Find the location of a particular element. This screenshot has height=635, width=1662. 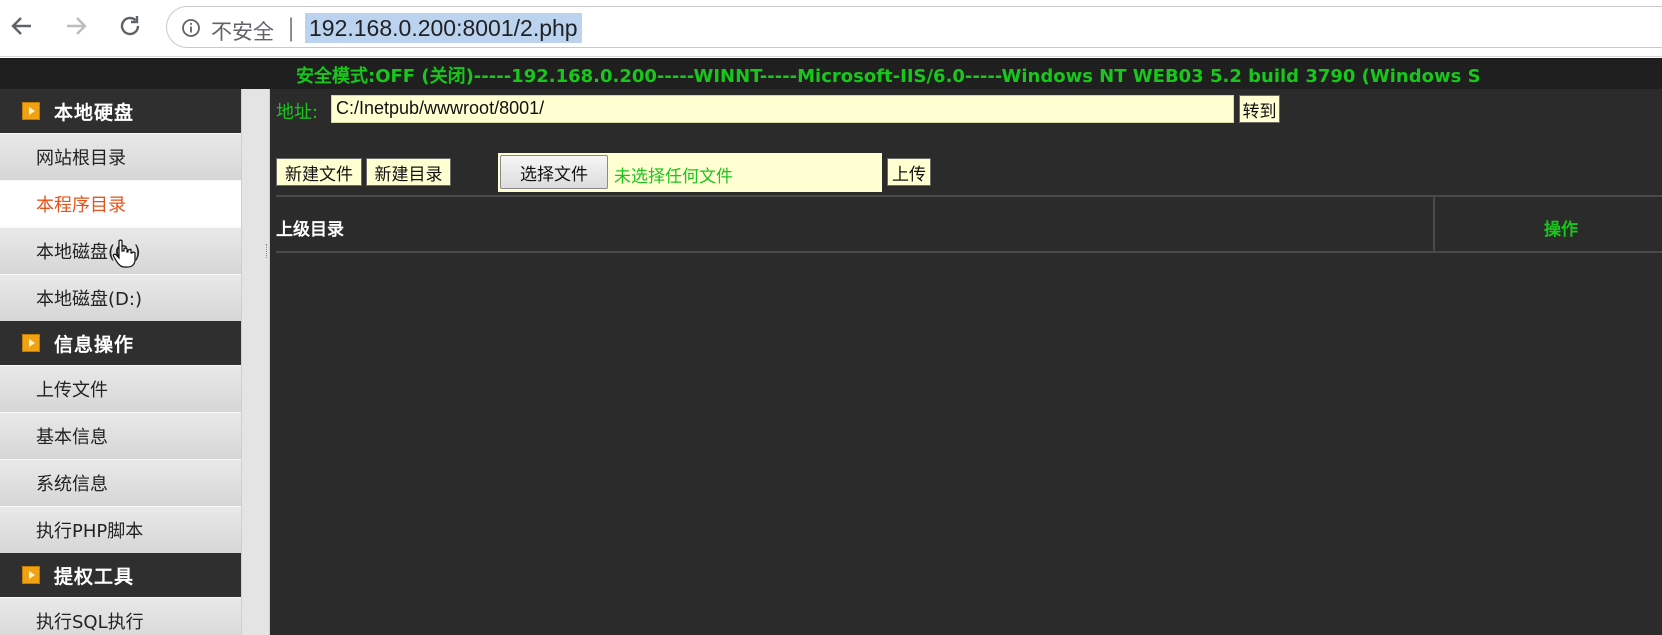

operation-header: 操作 is located at coordinates (1561, 230).